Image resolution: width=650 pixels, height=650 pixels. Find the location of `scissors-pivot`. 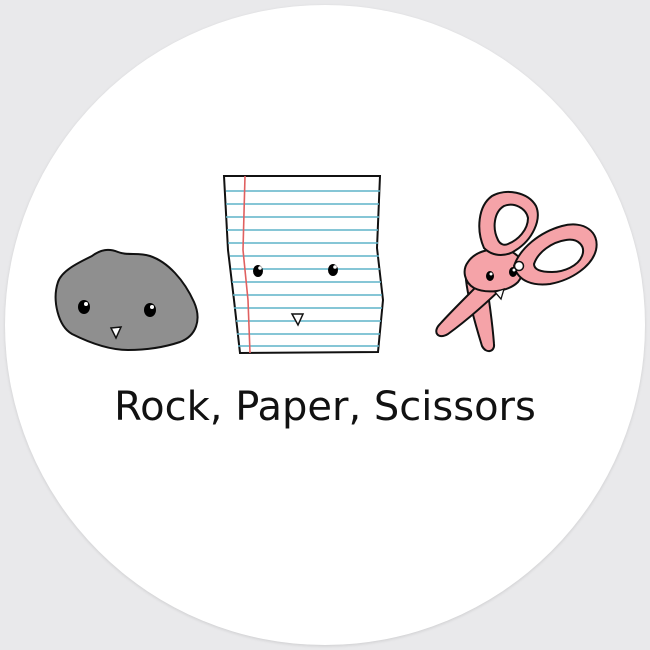

scissors-pivot is located at coordinates (519, 266).